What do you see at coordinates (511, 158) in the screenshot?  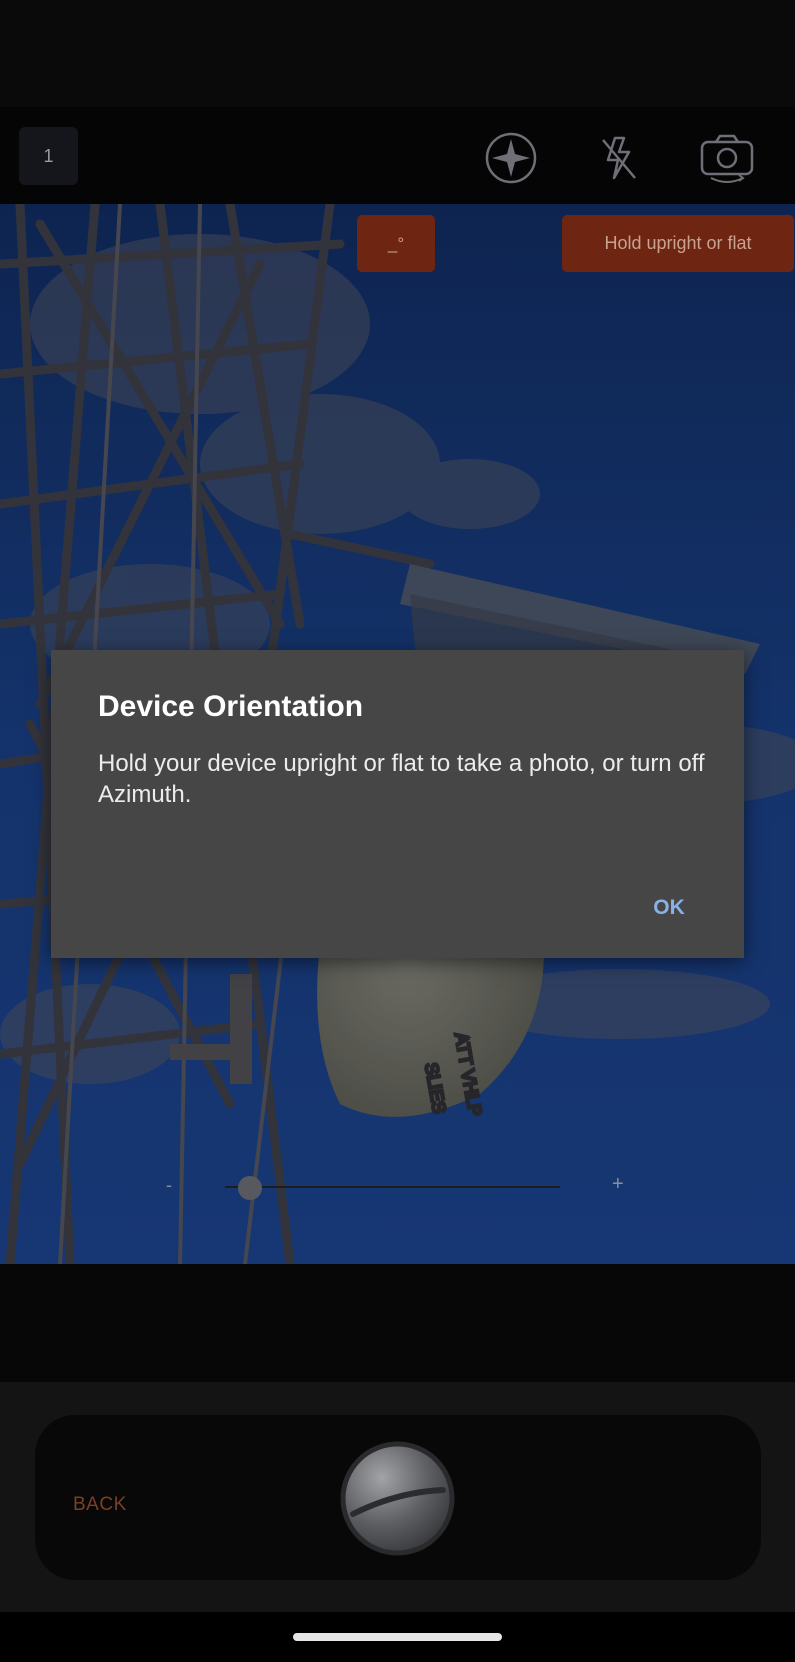 I see `compass-icon` at bounding box center [511, 158].